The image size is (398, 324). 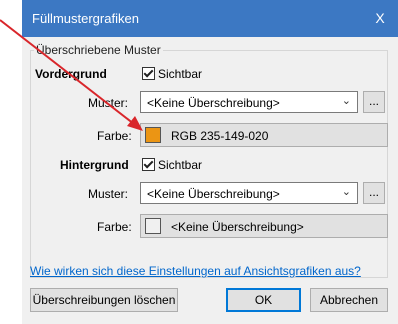 I want to click on annotation-arrow-head, so click(x=135, y=123).